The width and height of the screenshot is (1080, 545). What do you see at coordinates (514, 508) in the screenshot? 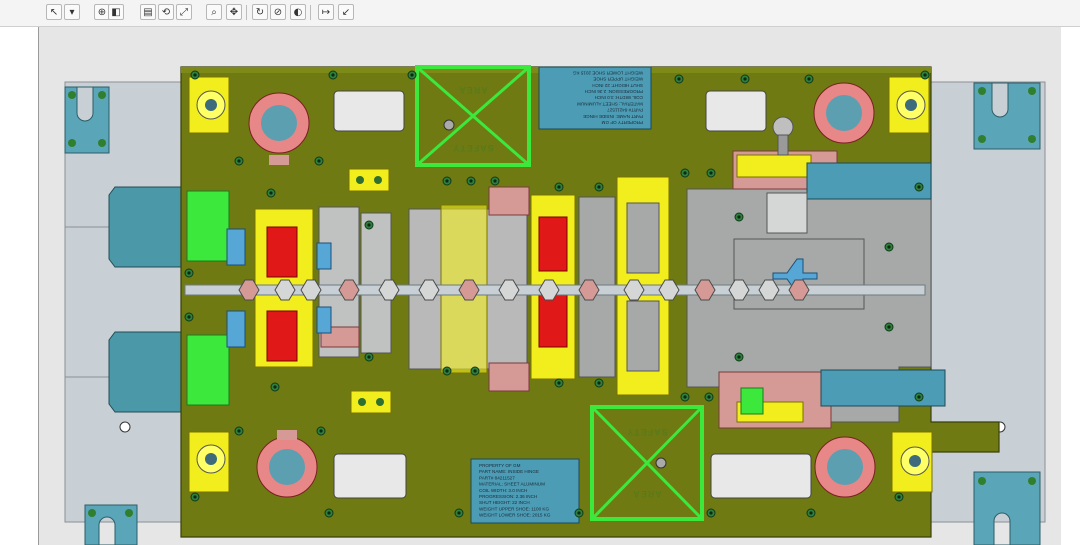
I see `plate-line: WEIGHT UPPER SHOE: 1100 KG` at bounding box center [514, 508].